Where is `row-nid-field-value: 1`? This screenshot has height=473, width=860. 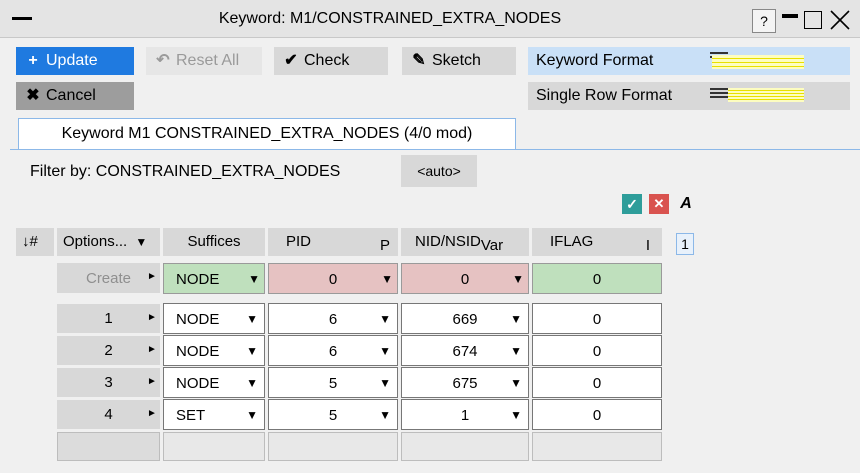
row-nid-field-value: 1 is located at coordinates (465, 415).